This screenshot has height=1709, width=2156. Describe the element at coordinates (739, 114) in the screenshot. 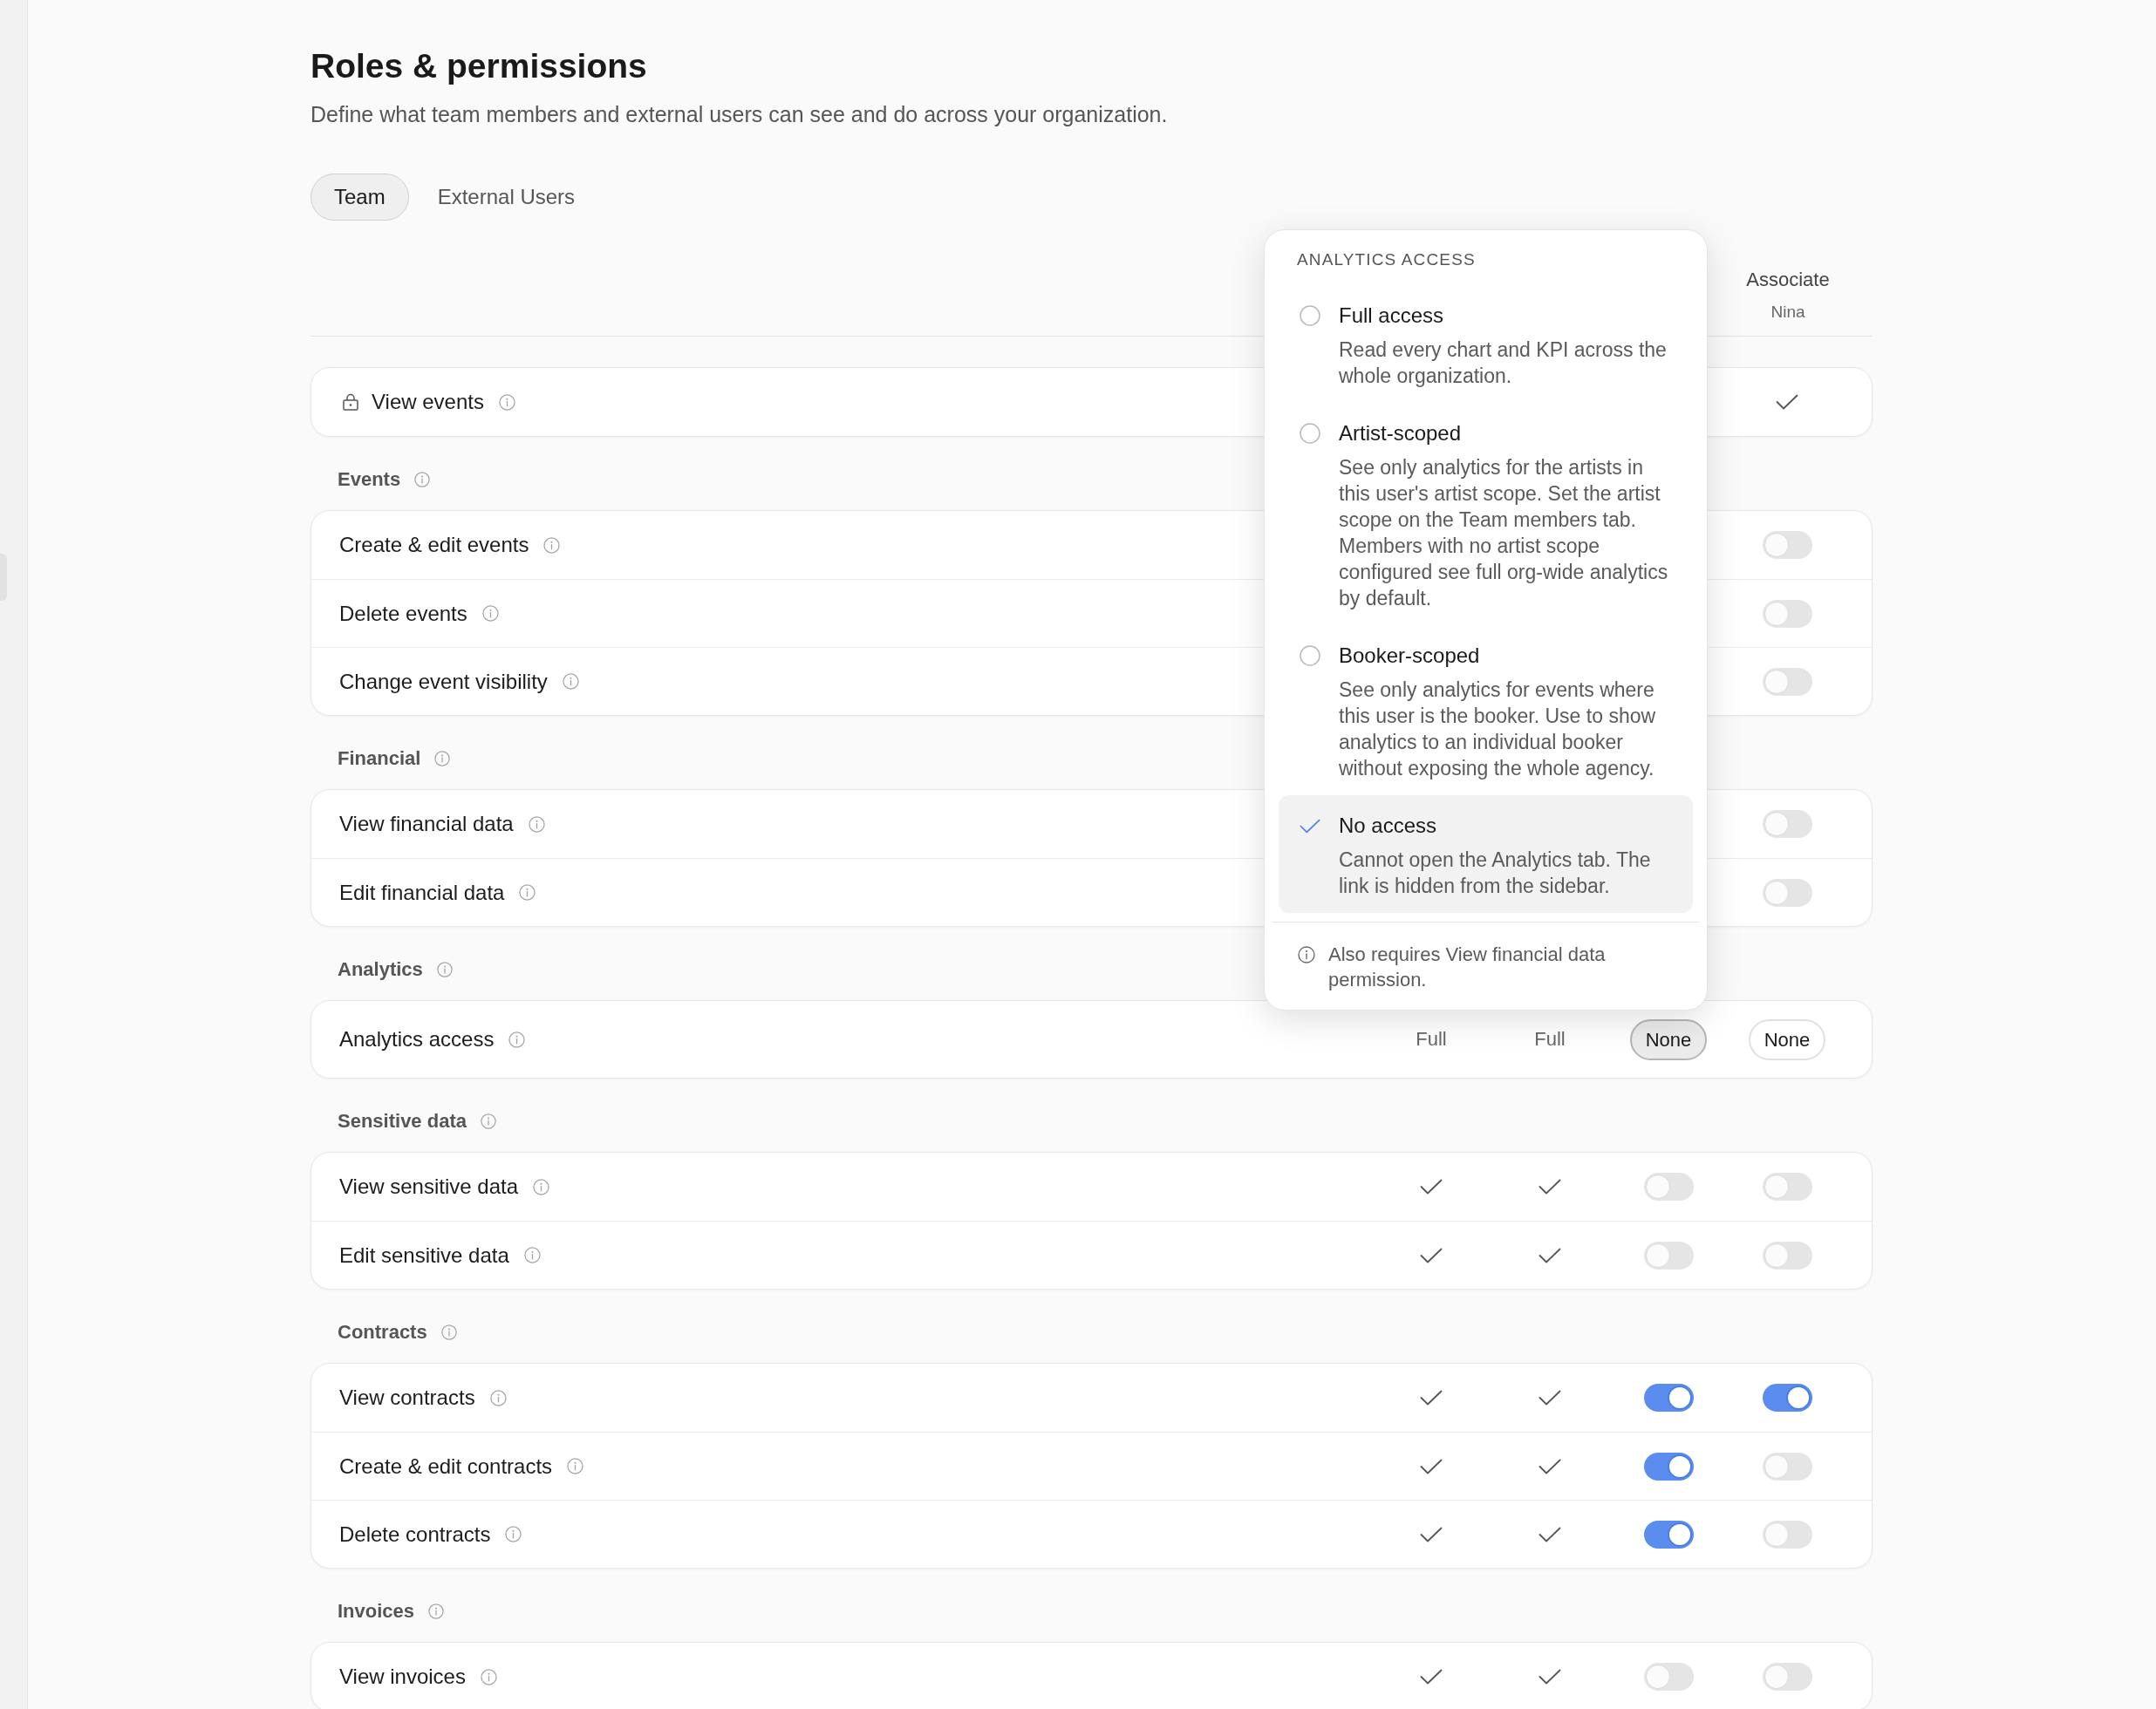

I see `page-subtitle: Define what team members and external users can see and do across your organization.` at that location.